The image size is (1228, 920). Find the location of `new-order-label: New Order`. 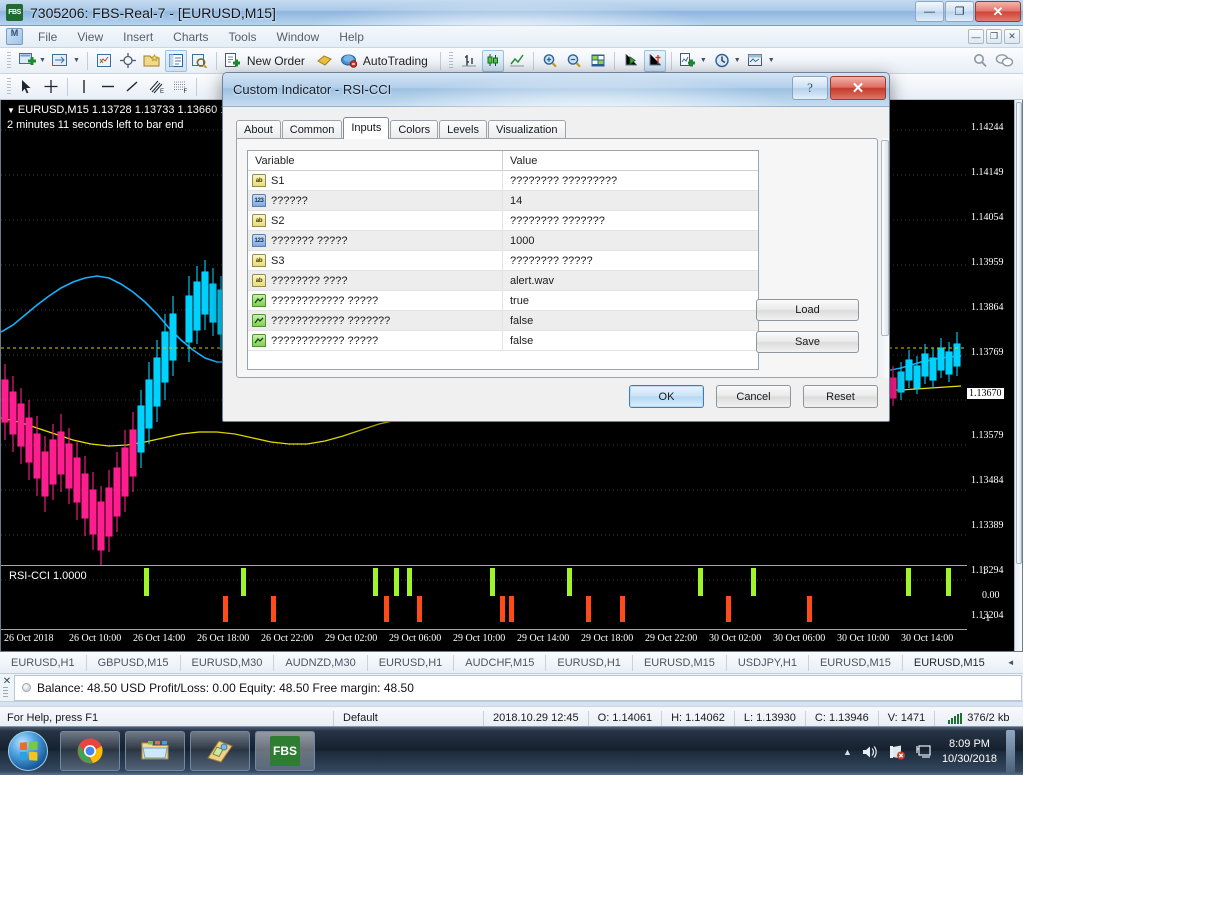

new-order-label: New Order is located at coordinates (276, 61).